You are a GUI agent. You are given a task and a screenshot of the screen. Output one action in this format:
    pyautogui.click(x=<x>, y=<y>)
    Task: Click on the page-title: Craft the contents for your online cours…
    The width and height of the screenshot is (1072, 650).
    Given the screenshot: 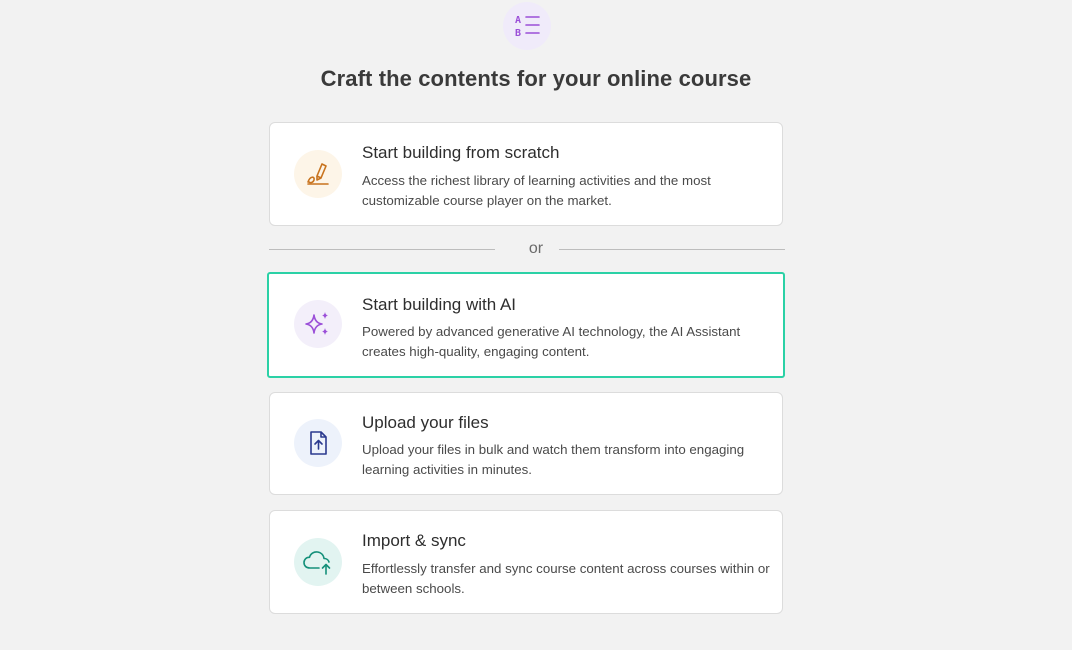 What is the action you would take?
    pyautogui.click(x=536, y=78)
    